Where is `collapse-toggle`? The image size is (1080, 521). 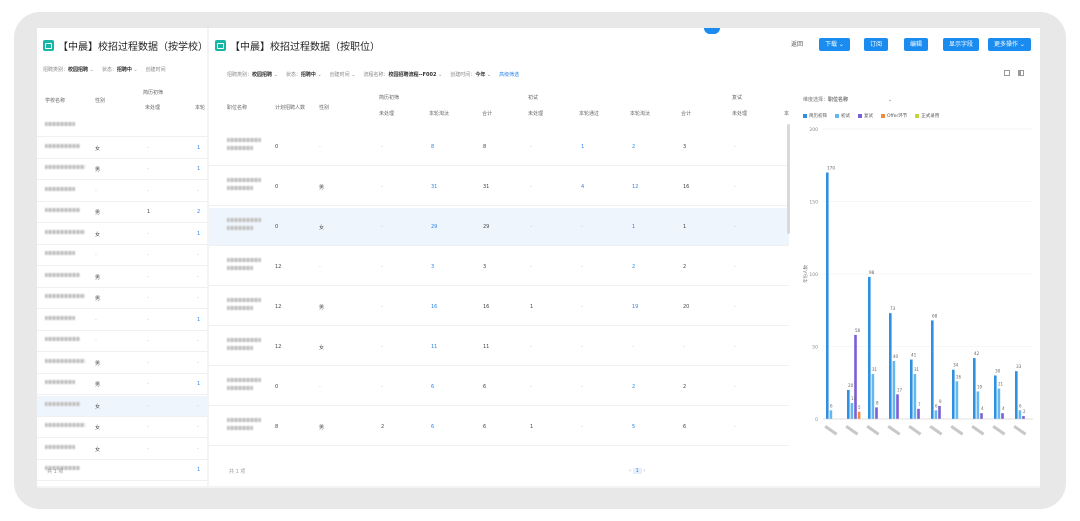 collapse-toggle is located at coordinates (712, 31).